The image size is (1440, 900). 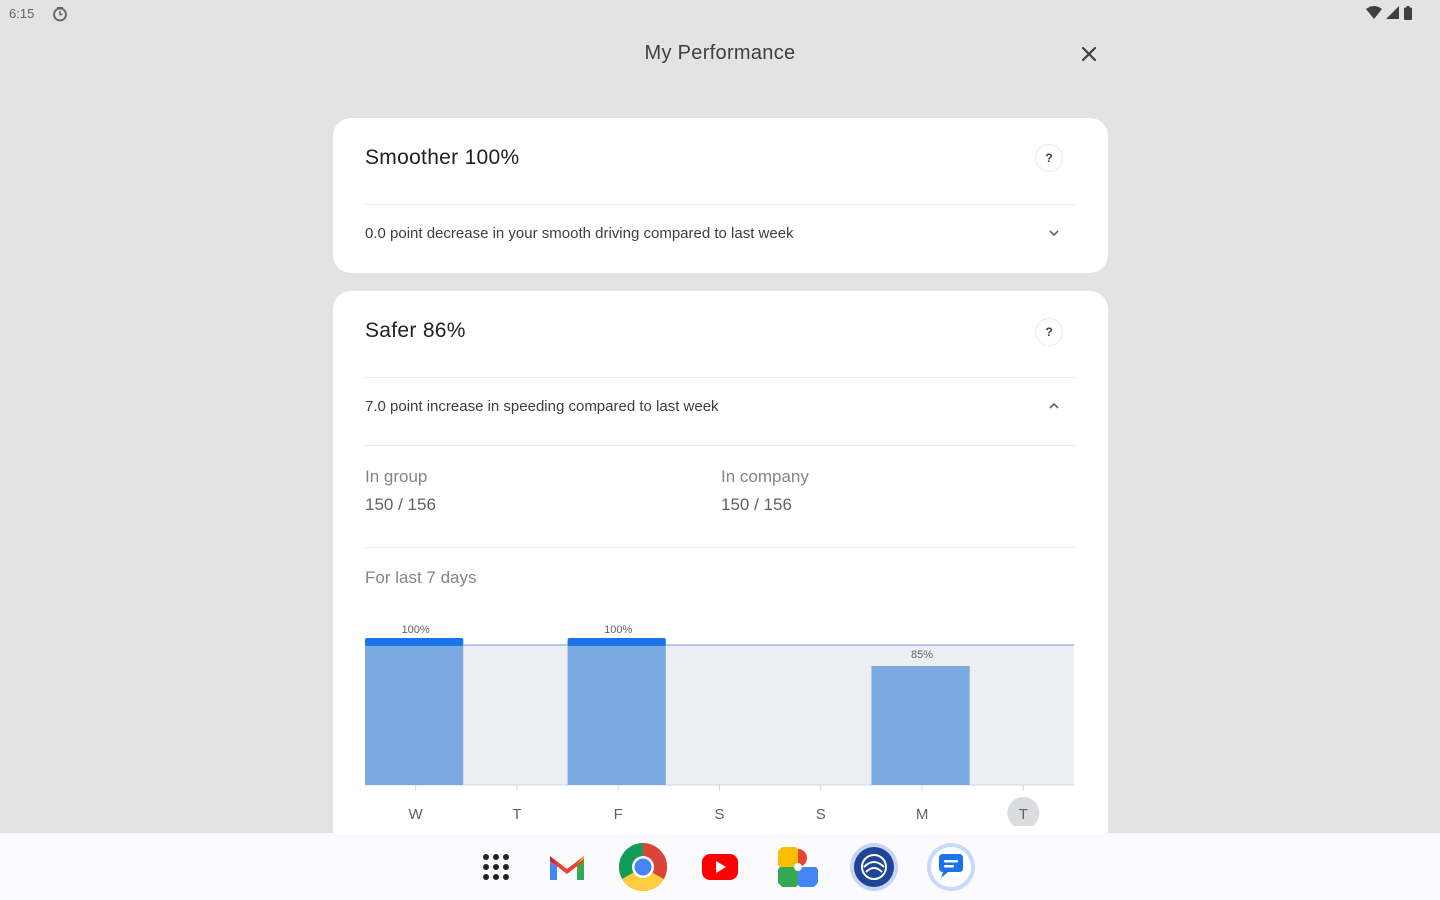 What do you see at coordinates (415, 330) in the screenshot?
I see `safer-title: Safer 86%` at bounding box center [415, 330].